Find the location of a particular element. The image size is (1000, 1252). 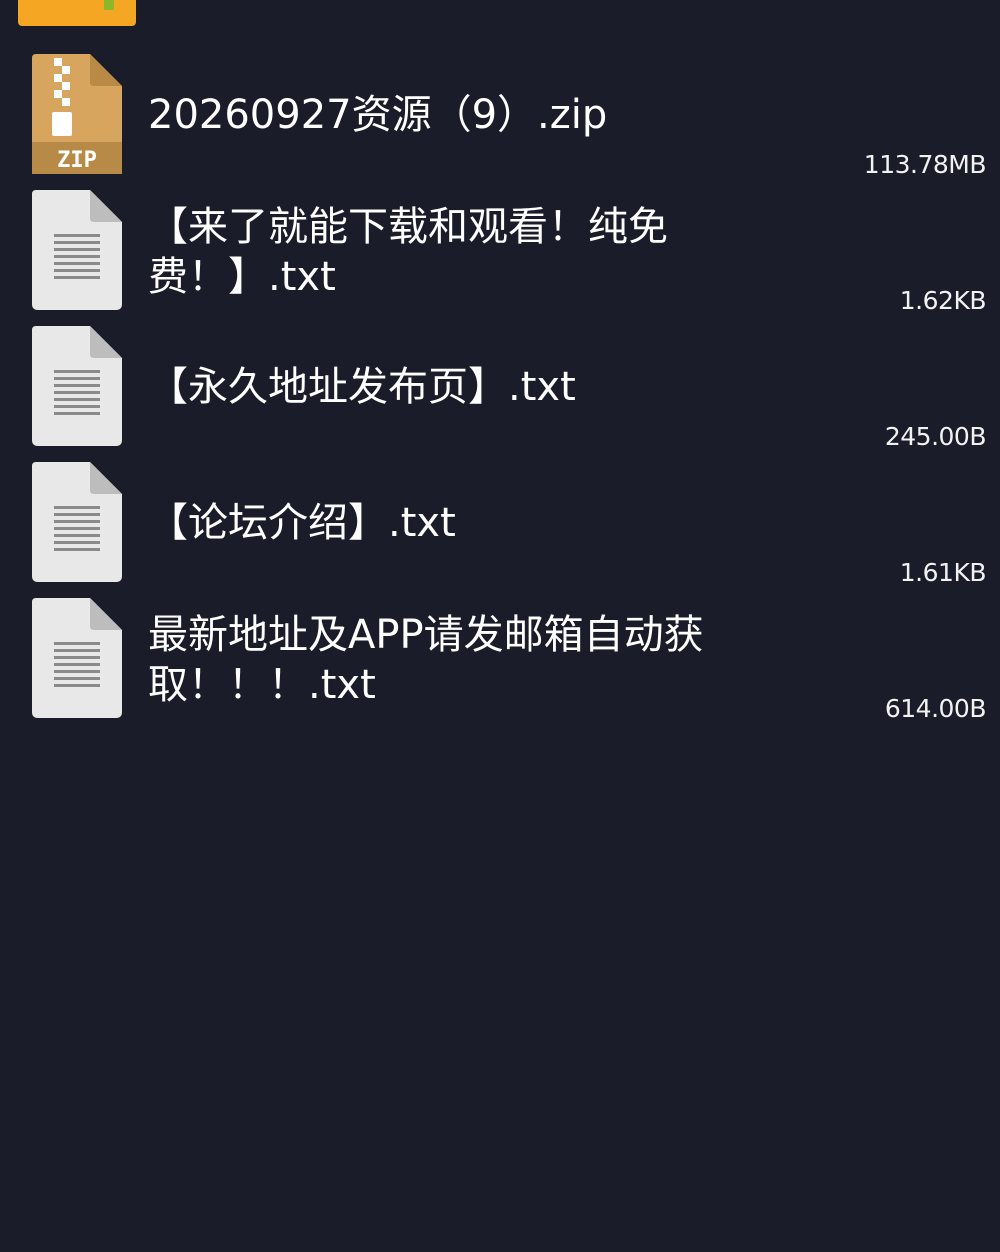

folder-icon-mark is located at coordinates (109, 5).